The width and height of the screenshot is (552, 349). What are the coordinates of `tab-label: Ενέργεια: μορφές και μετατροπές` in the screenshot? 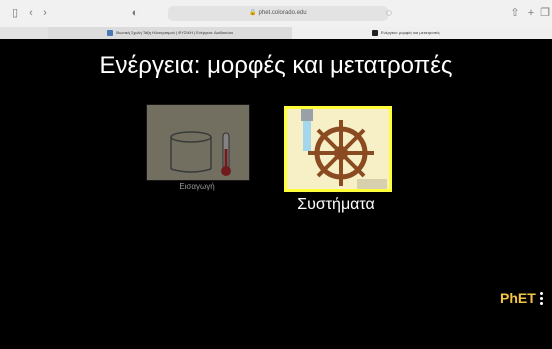 It's located at (410, 32).